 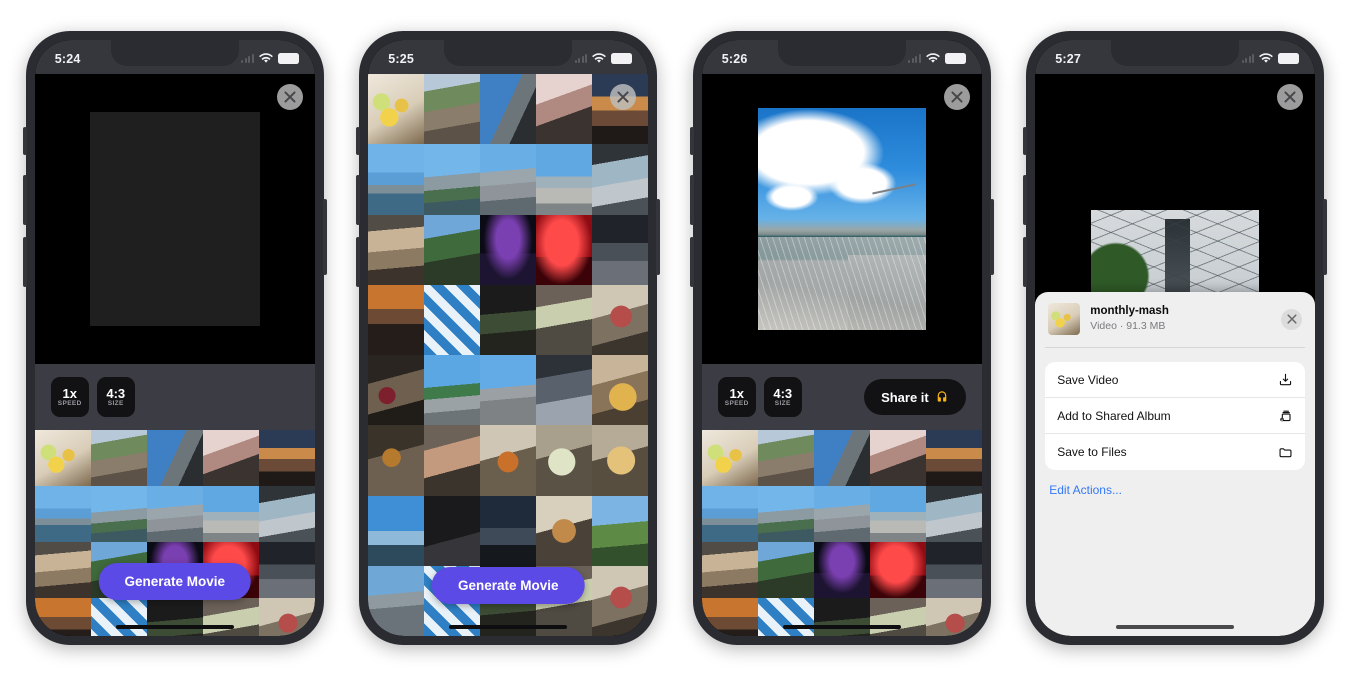 I want to click on action-save-to-files: Save to Files, so click(x=1175, y=452).